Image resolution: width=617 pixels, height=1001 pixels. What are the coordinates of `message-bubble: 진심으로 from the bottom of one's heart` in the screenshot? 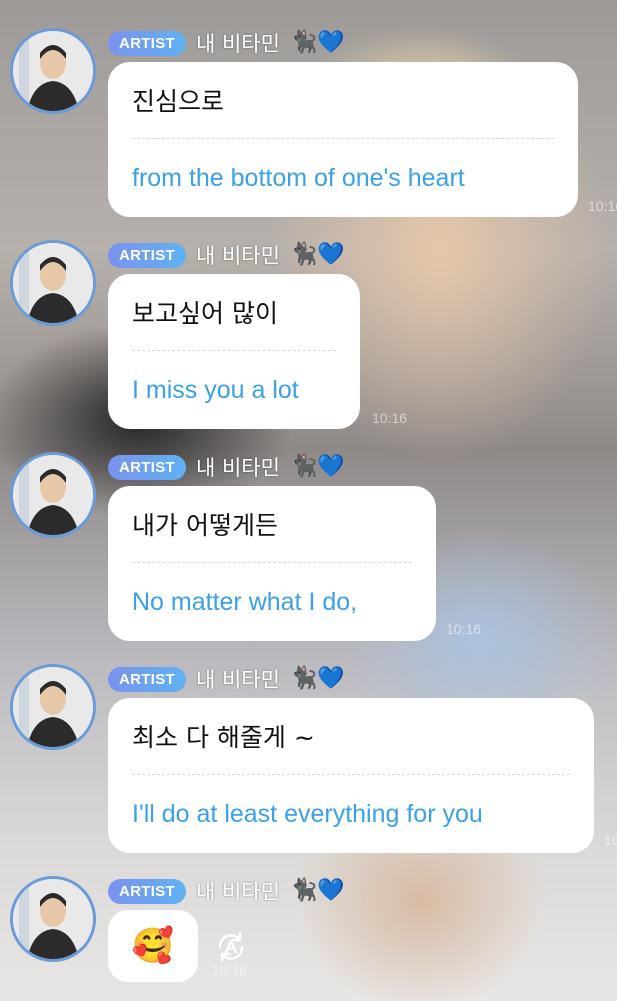 It's located at (343, 139).